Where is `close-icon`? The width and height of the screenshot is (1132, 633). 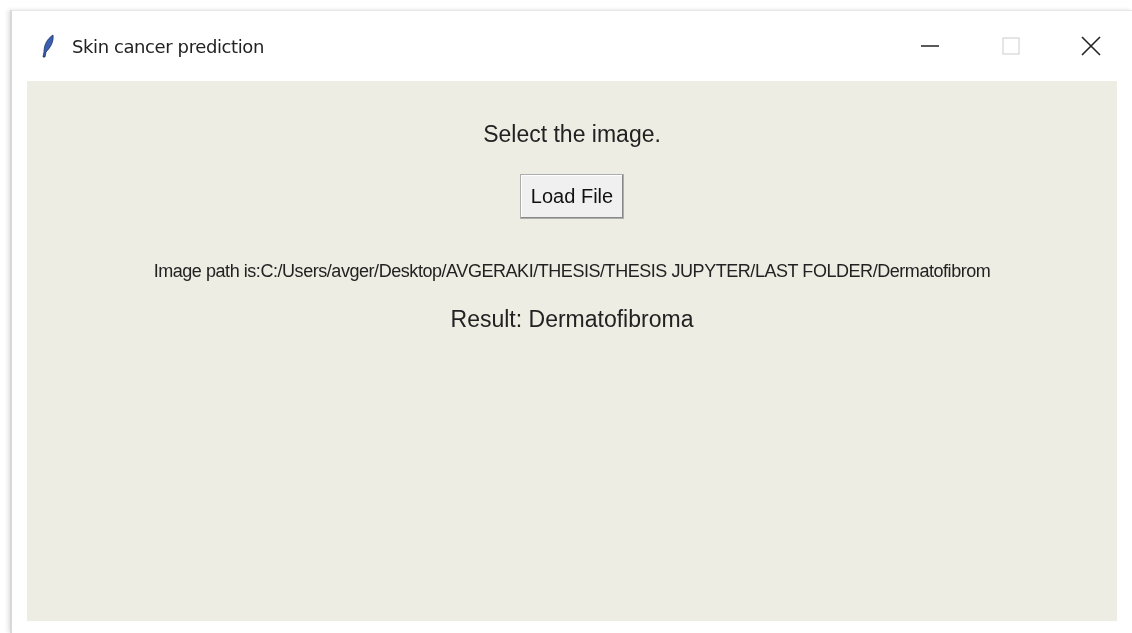 close-icon is located at coordinates (1091, 46).